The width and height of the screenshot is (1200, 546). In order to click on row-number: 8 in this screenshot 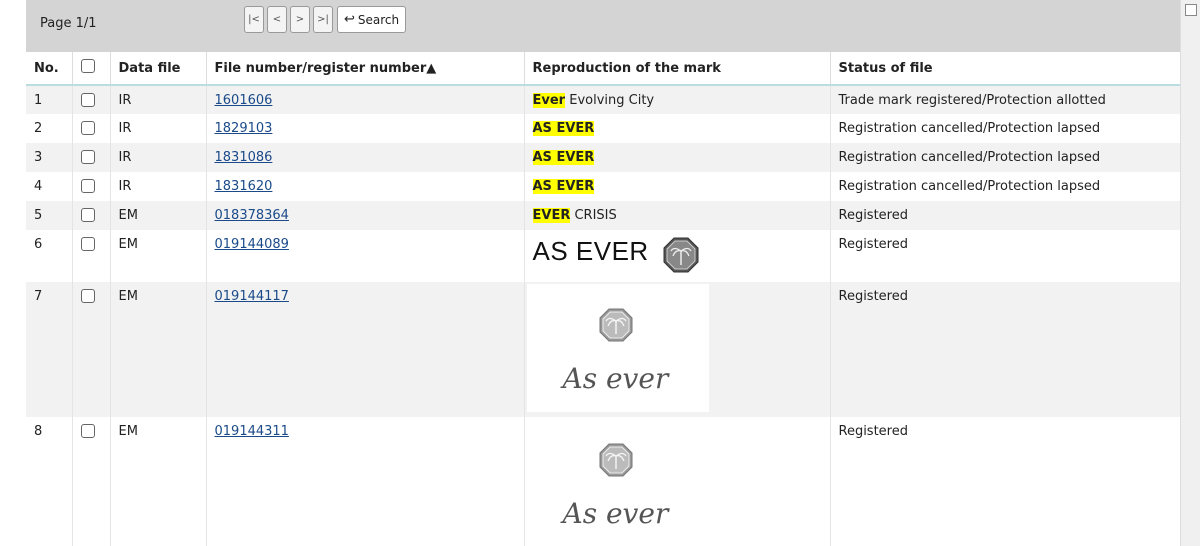, I will do `click(49, 481)`.